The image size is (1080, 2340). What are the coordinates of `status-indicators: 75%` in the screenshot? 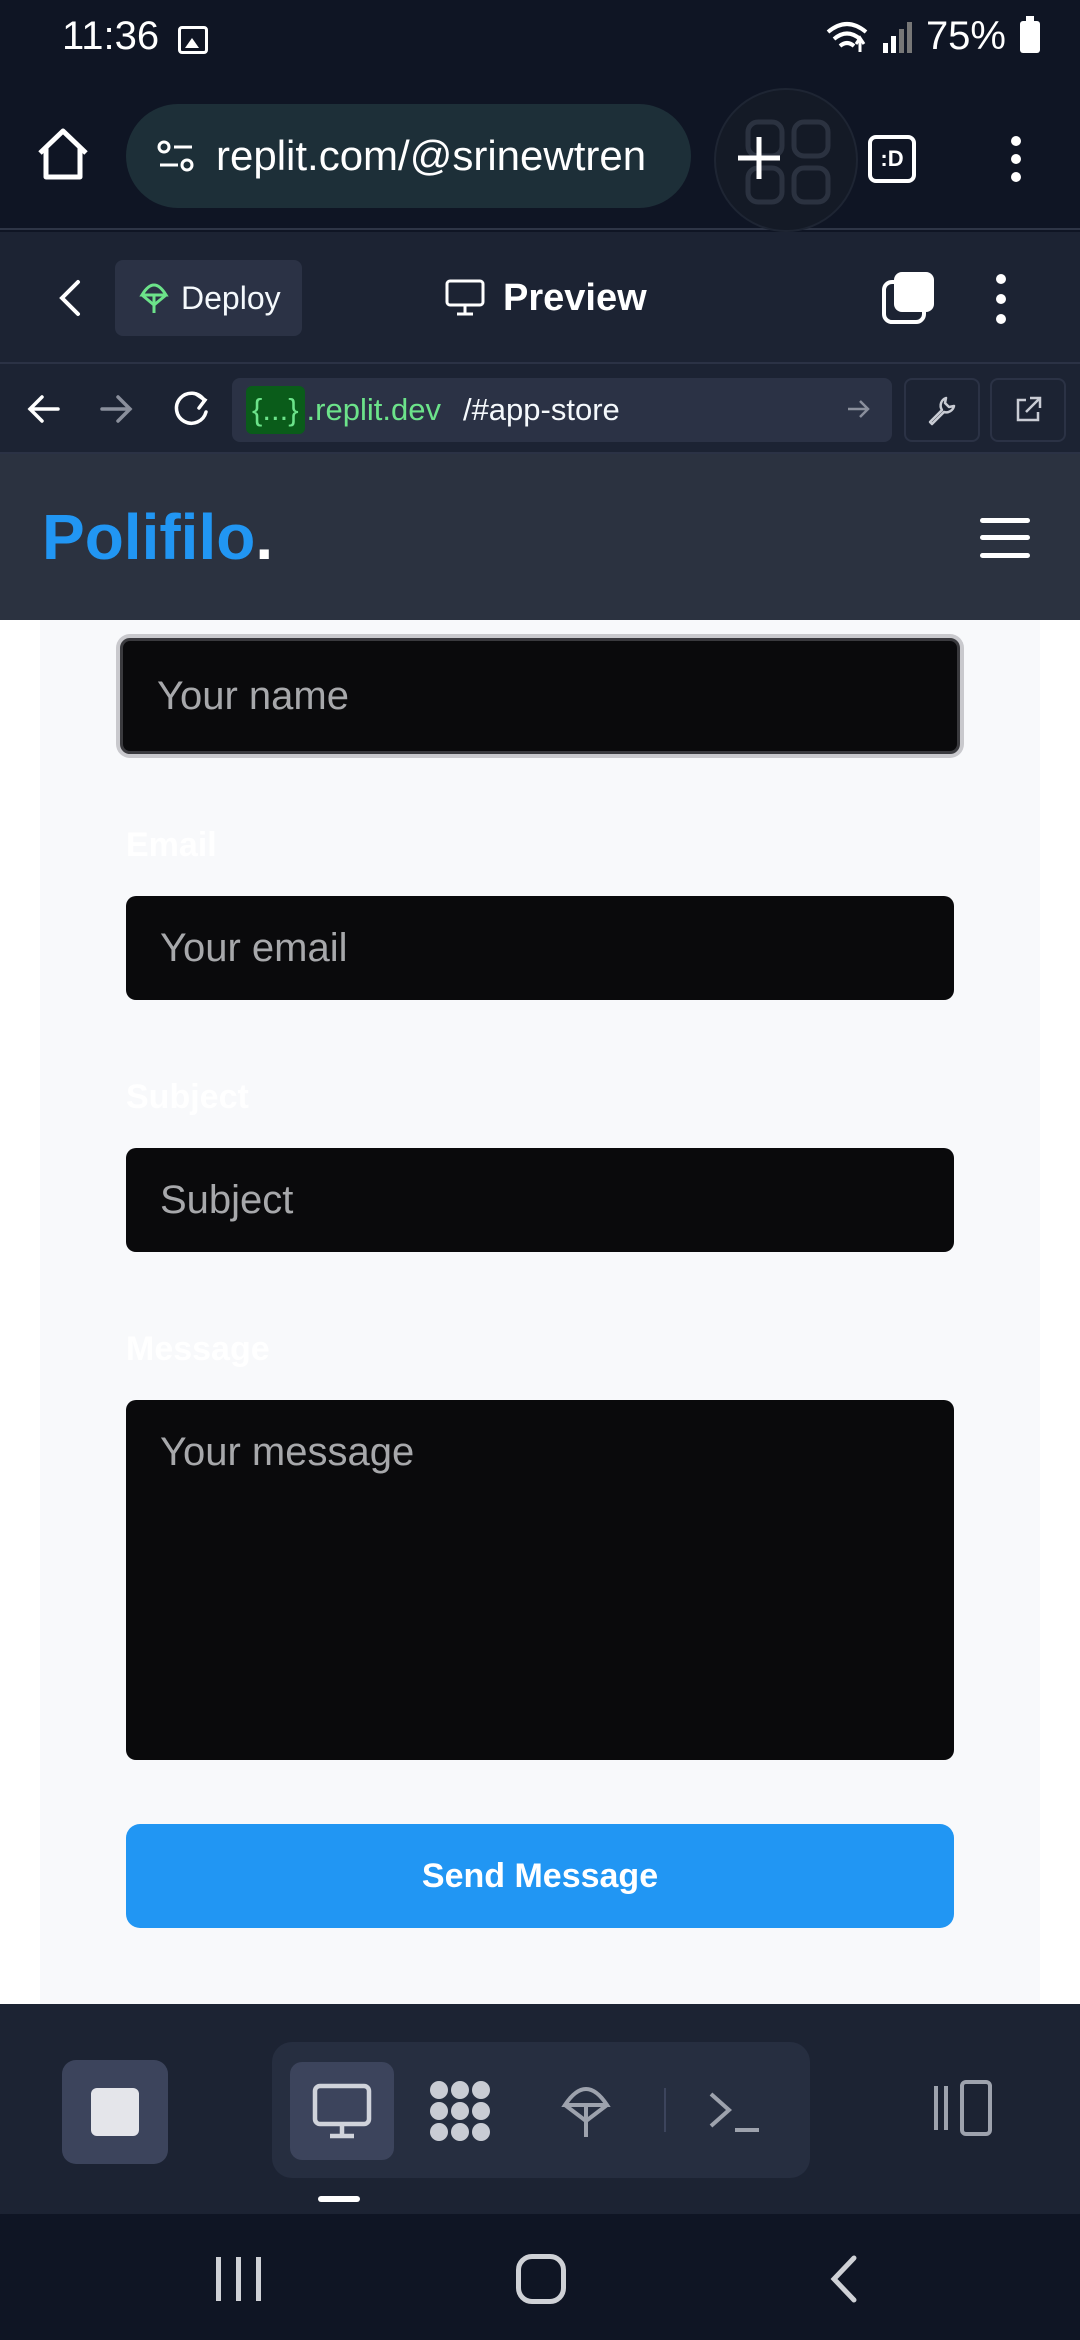 It's located at (933, 36).